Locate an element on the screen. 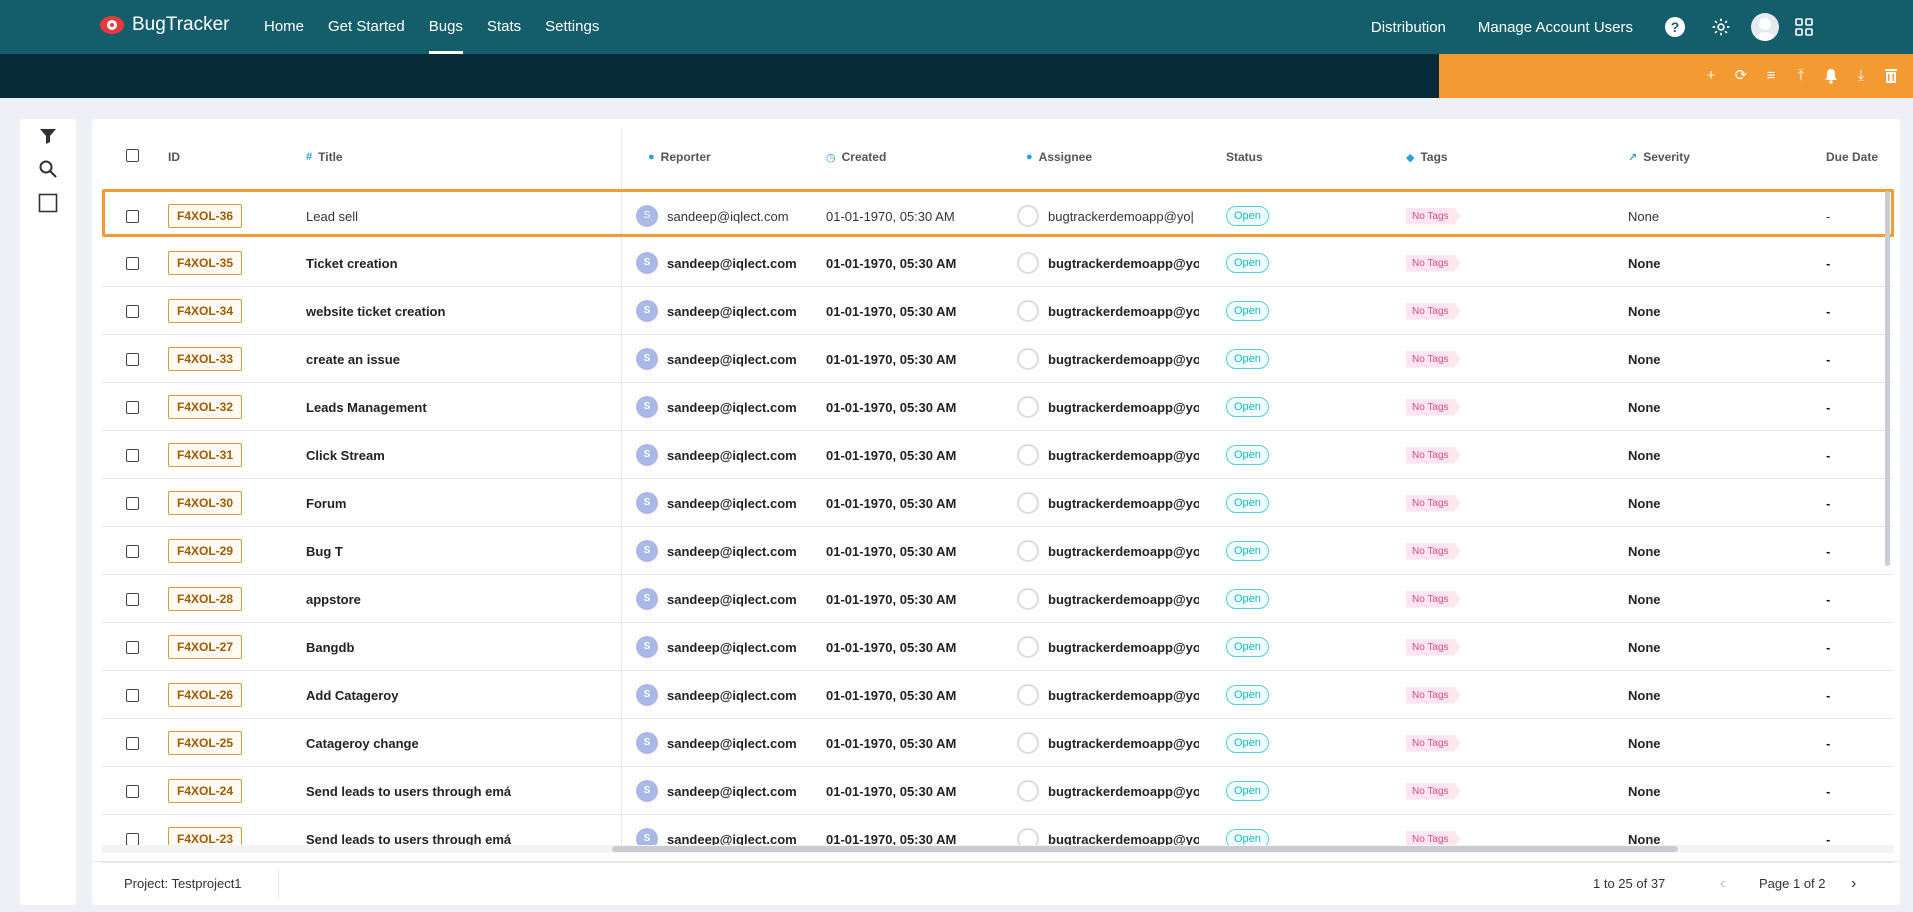 This screenshot has width=1913, height=912. apps-grid-icon is located at coordinates (1804, 27).